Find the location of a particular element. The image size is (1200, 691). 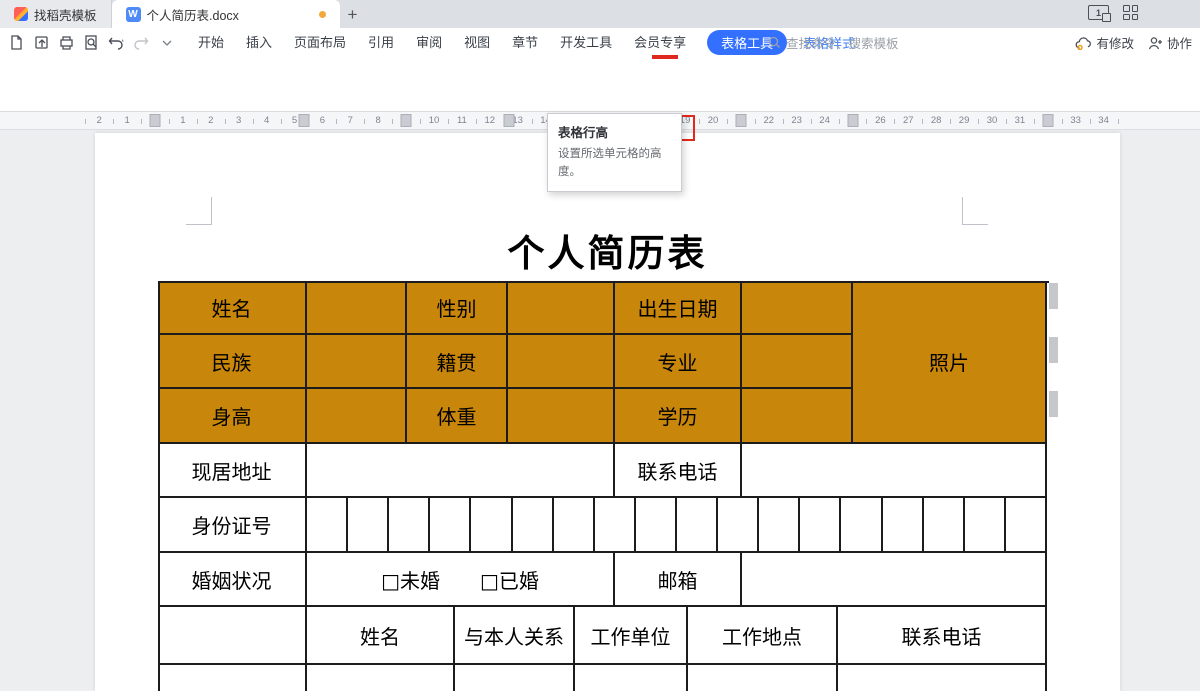

menu-item: 会员专享 is located at coordinates (660, 42).